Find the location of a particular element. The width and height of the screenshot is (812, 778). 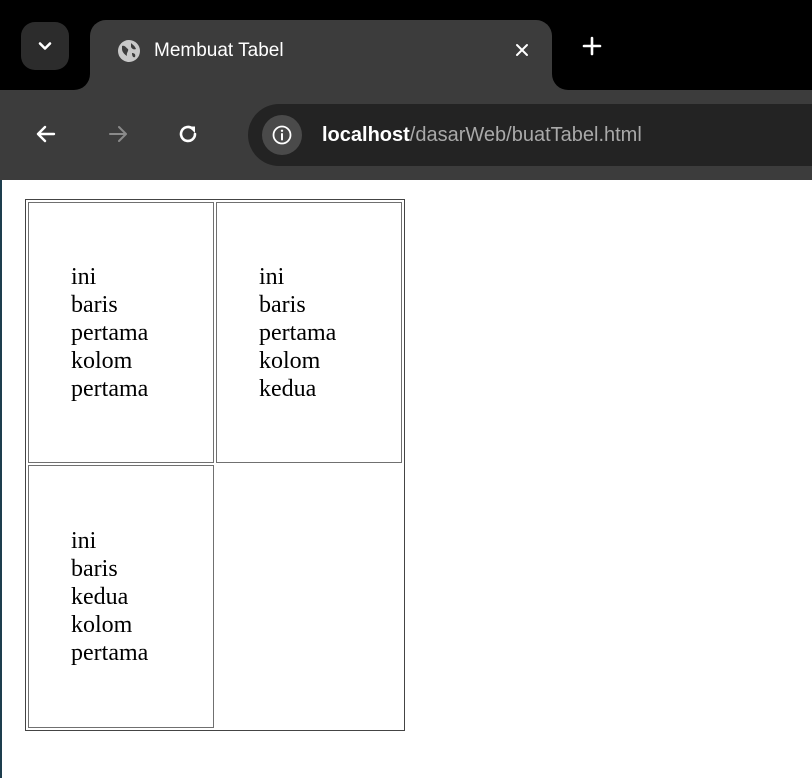

site-info-button is located at coordinates (282, 135).